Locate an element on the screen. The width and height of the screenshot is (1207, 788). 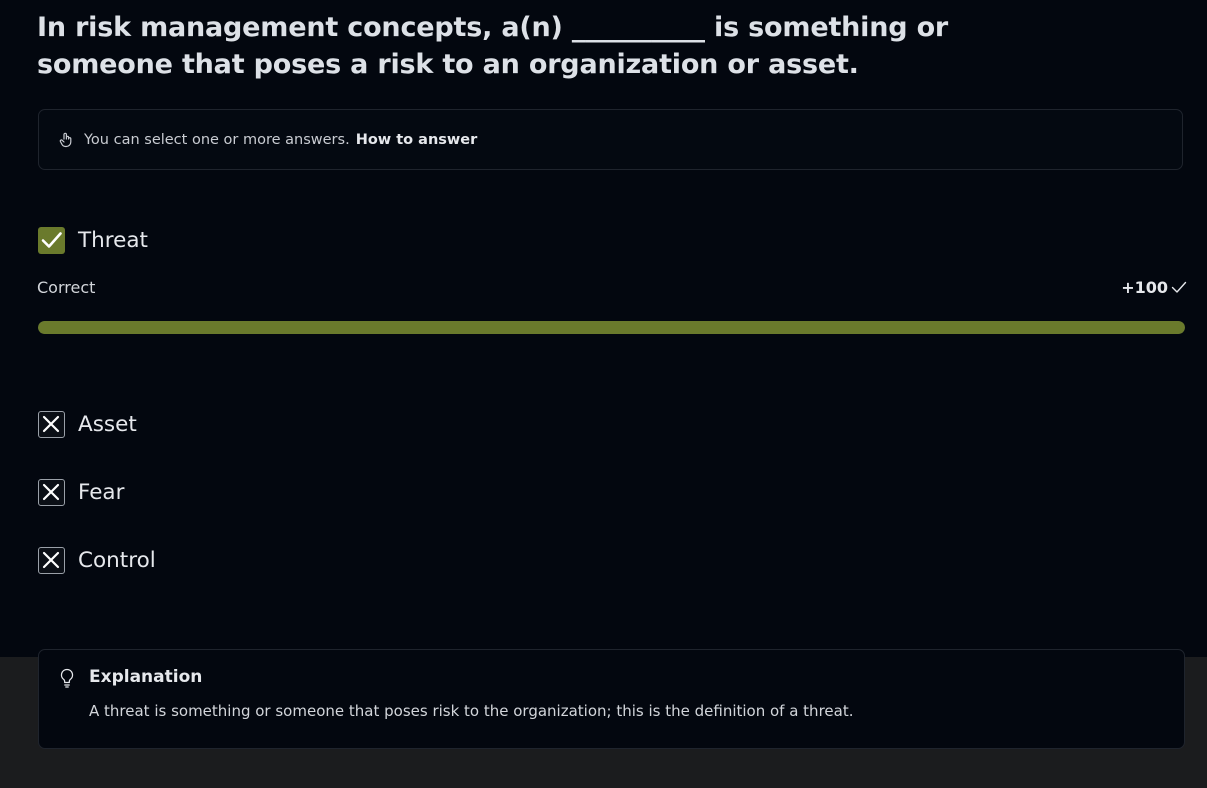
hint-text: You can select one or more answers. is located at coordinates (217, 140).